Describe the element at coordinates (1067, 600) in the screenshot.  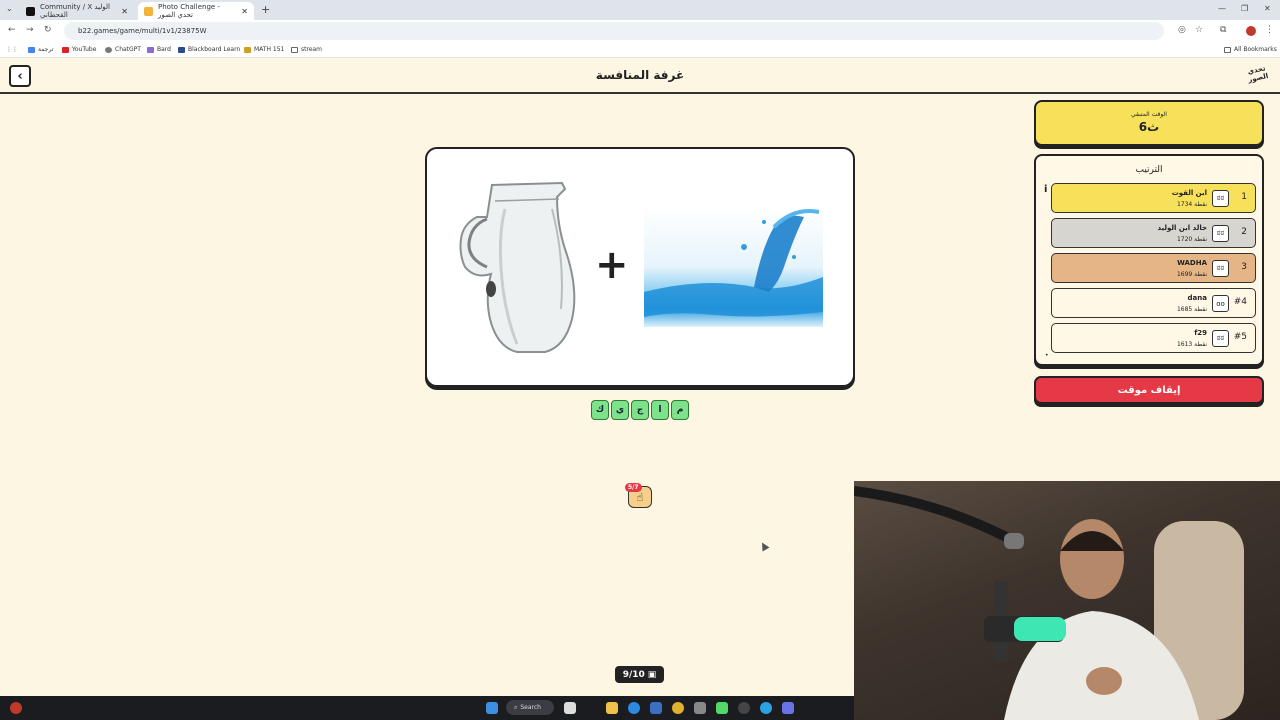
I see `webcam-overlay` at that location.